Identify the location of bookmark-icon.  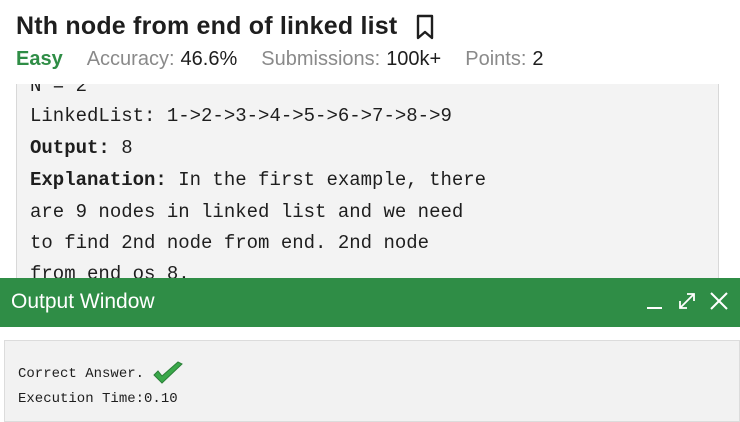
(425, 27).